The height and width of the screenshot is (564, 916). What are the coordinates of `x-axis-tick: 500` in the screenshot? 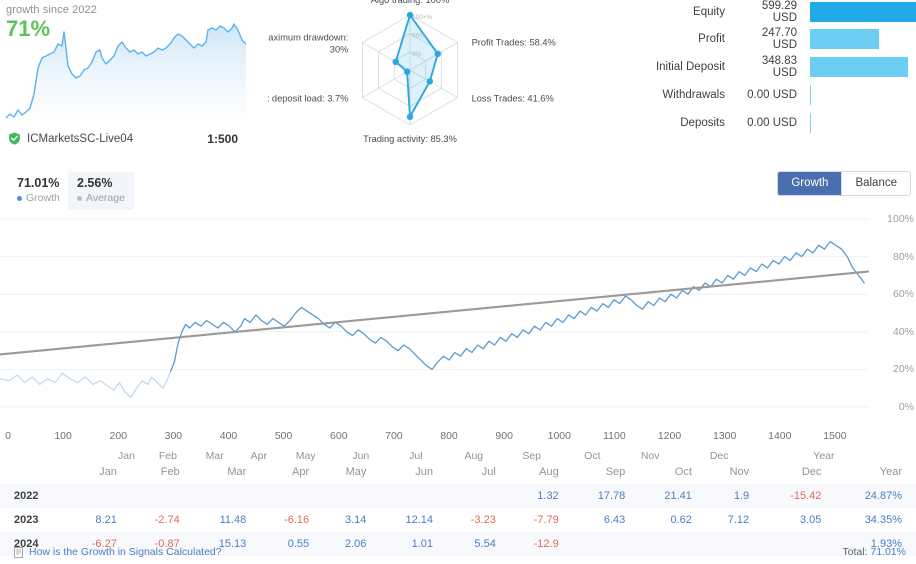 It's located at (283, 436).